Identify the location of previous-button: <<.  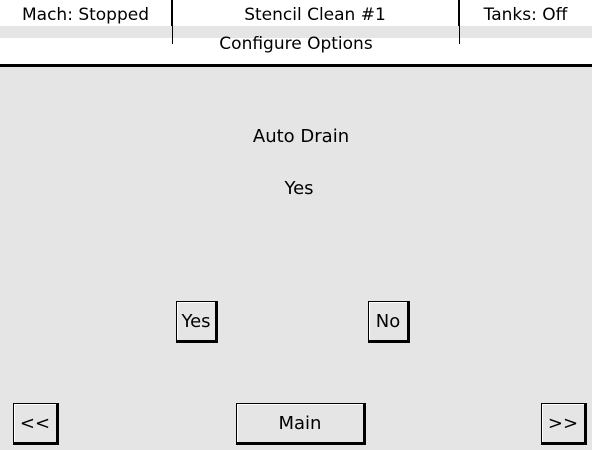
(36, 424).